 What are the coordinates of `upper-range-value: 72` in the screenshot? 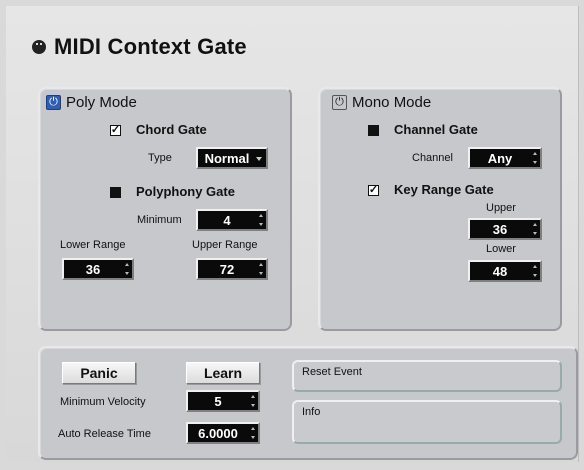 It's located at (227, 269).